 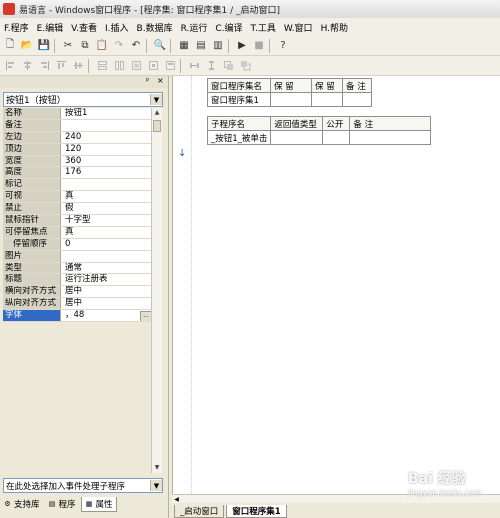 I want to click on property-value: 360, so click(x=106, y=161).